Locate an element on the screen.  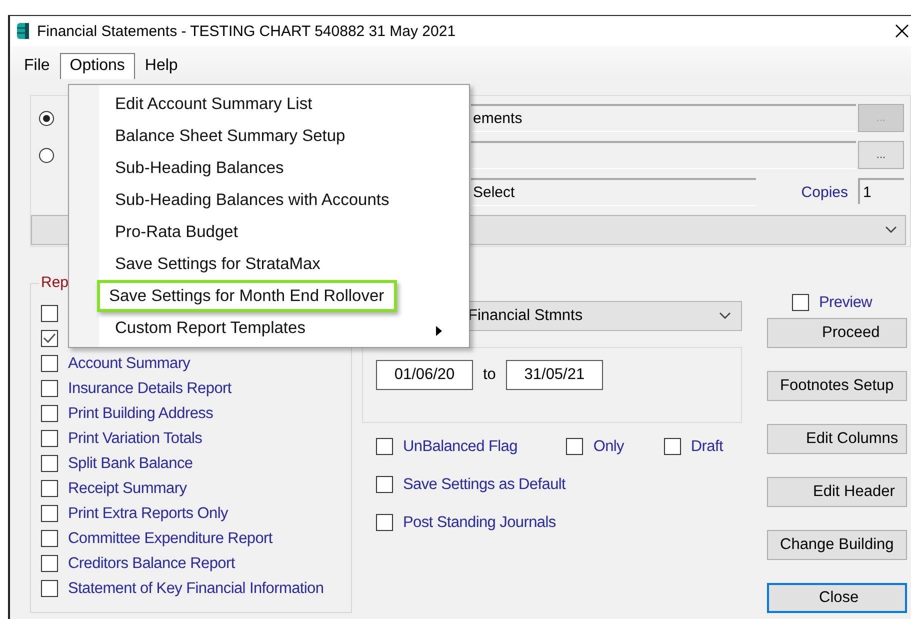
group-label: Rep is located at coordinates (55, 282).